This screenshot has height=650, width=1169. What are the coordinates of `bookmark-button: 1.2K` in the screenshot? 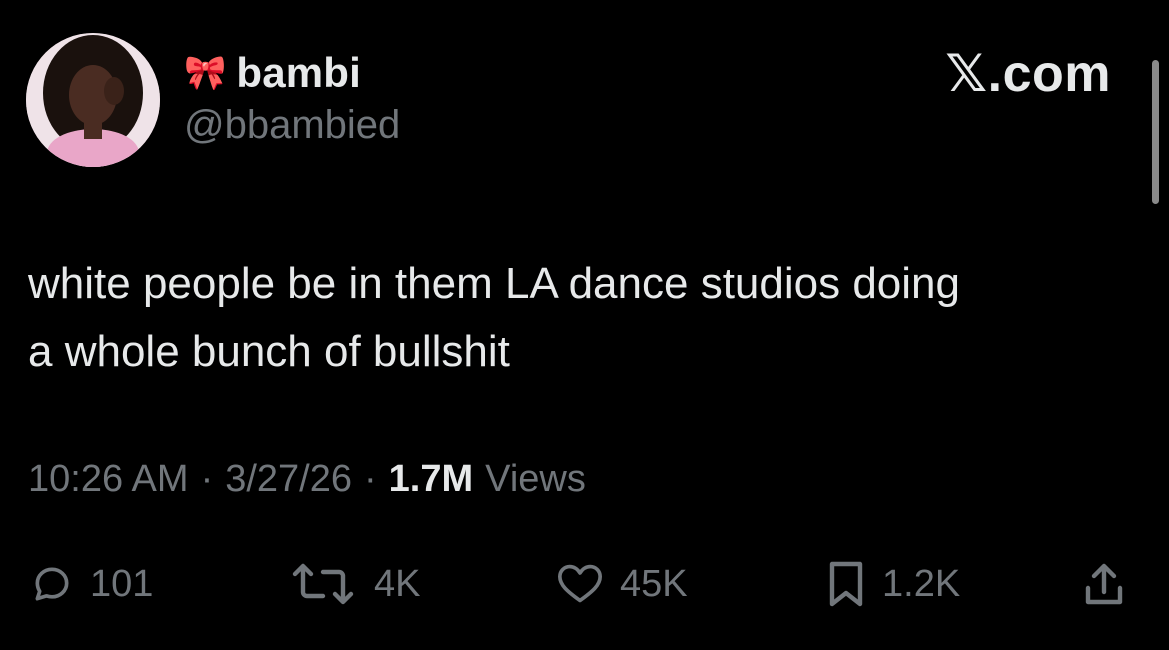 It's located at (893, 584).